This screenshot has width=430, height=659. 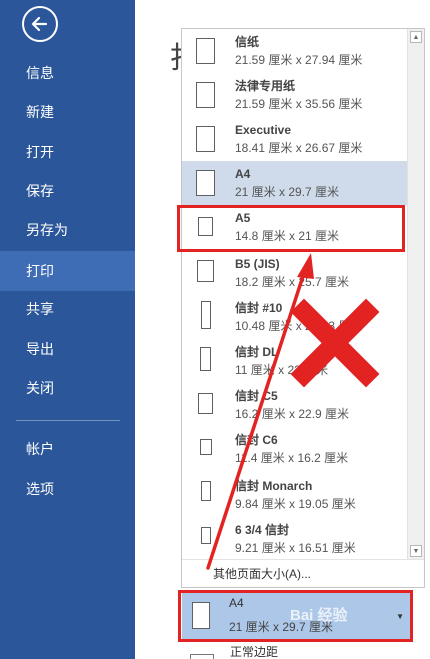 What do you see at coordinates (291, 228) in the screenshot?
I see `annotation-highlight-a5` at bounding box center [291, 228].